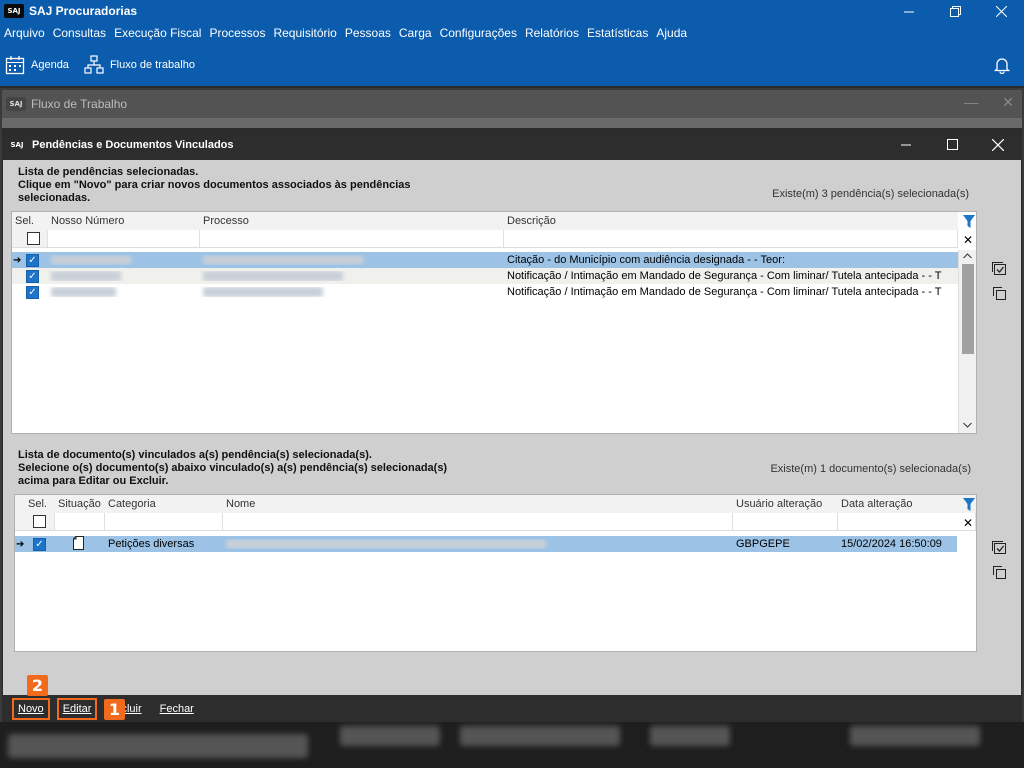  What do you see at coordinates (17, 144) in the screenshot?
I see `dialog-saj-logo: SAJ` at bounding box center [17, 144].